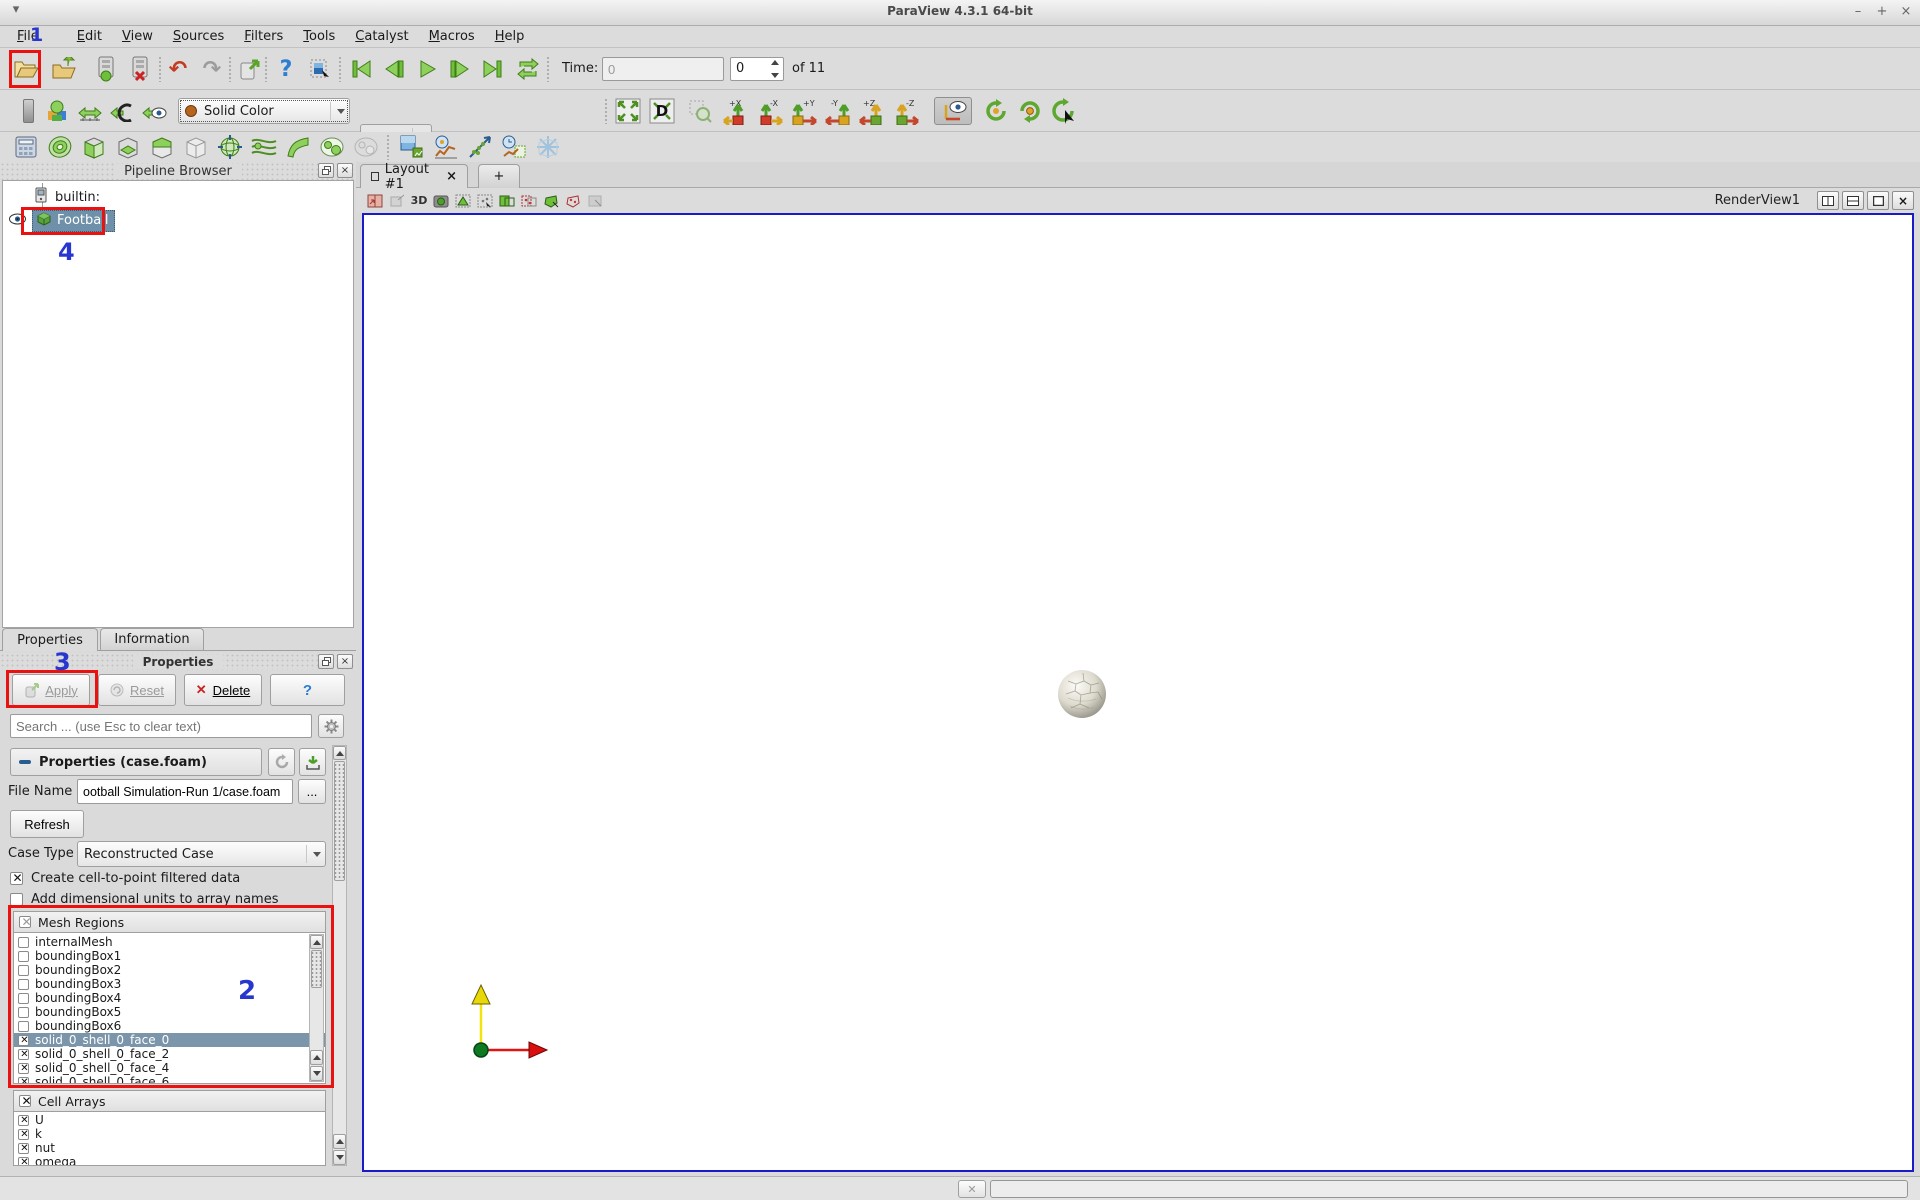  What do you see at coordinates (77, 197) in the screenshot?
I see `pipeline-server-item: builtin:` at bounding box center [77, 197].